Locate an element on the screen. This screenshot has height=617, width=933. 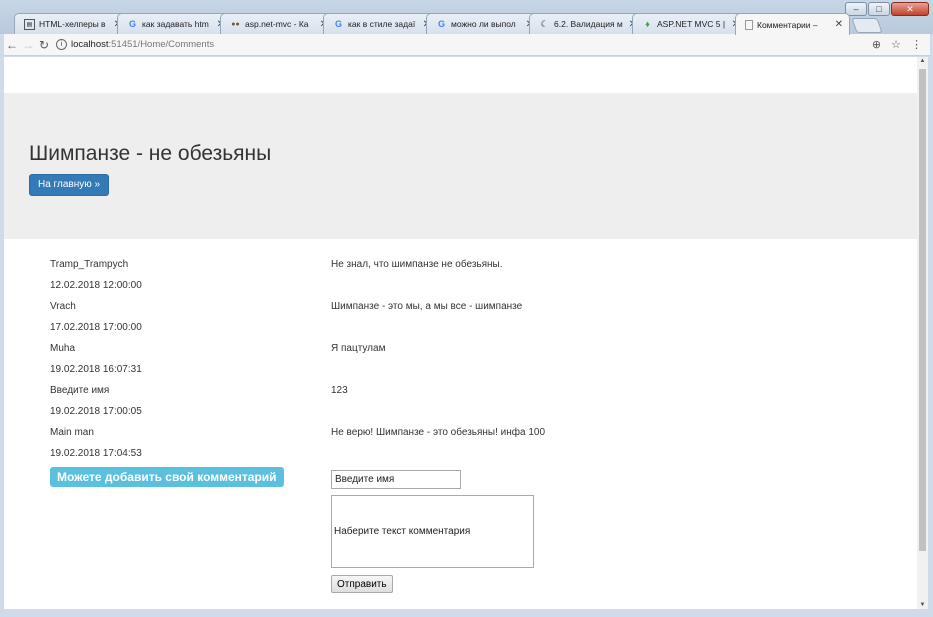
new-tab-button is located at coordinates (867, 25).